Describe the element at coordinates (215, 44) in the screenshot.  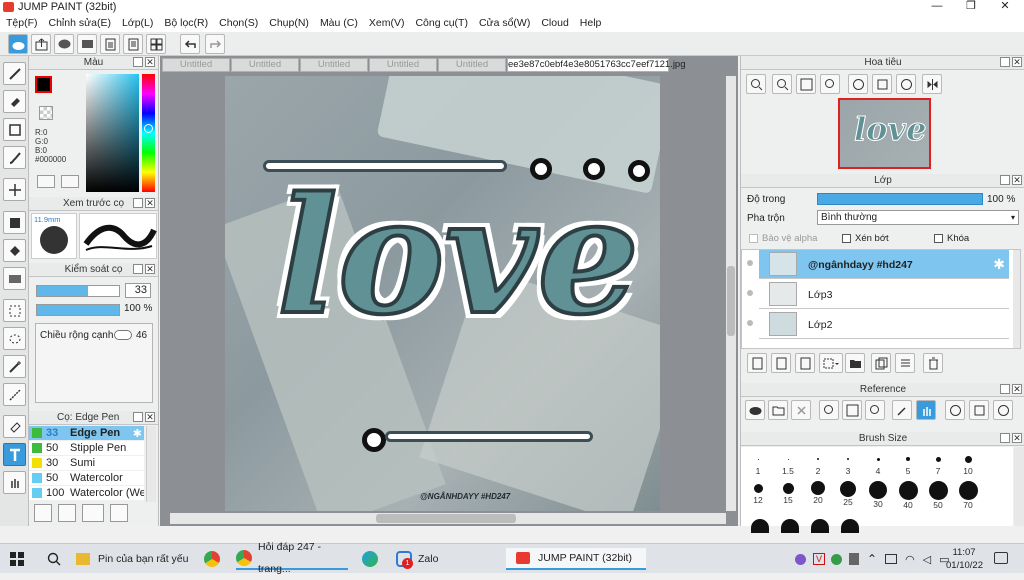
I see `redo-icon` at that location.